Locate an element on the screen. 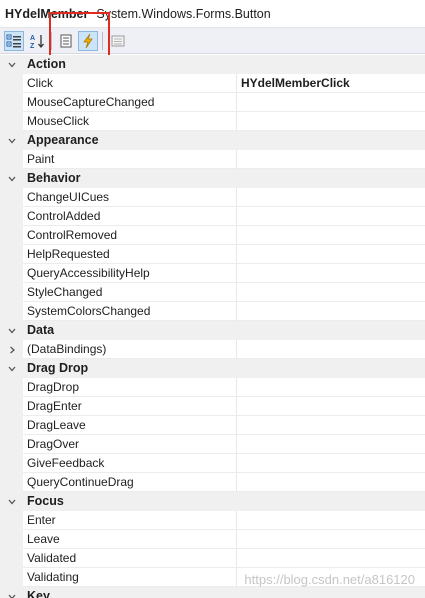  property-row: GiveFeedback is located at coordinates (212, 463).